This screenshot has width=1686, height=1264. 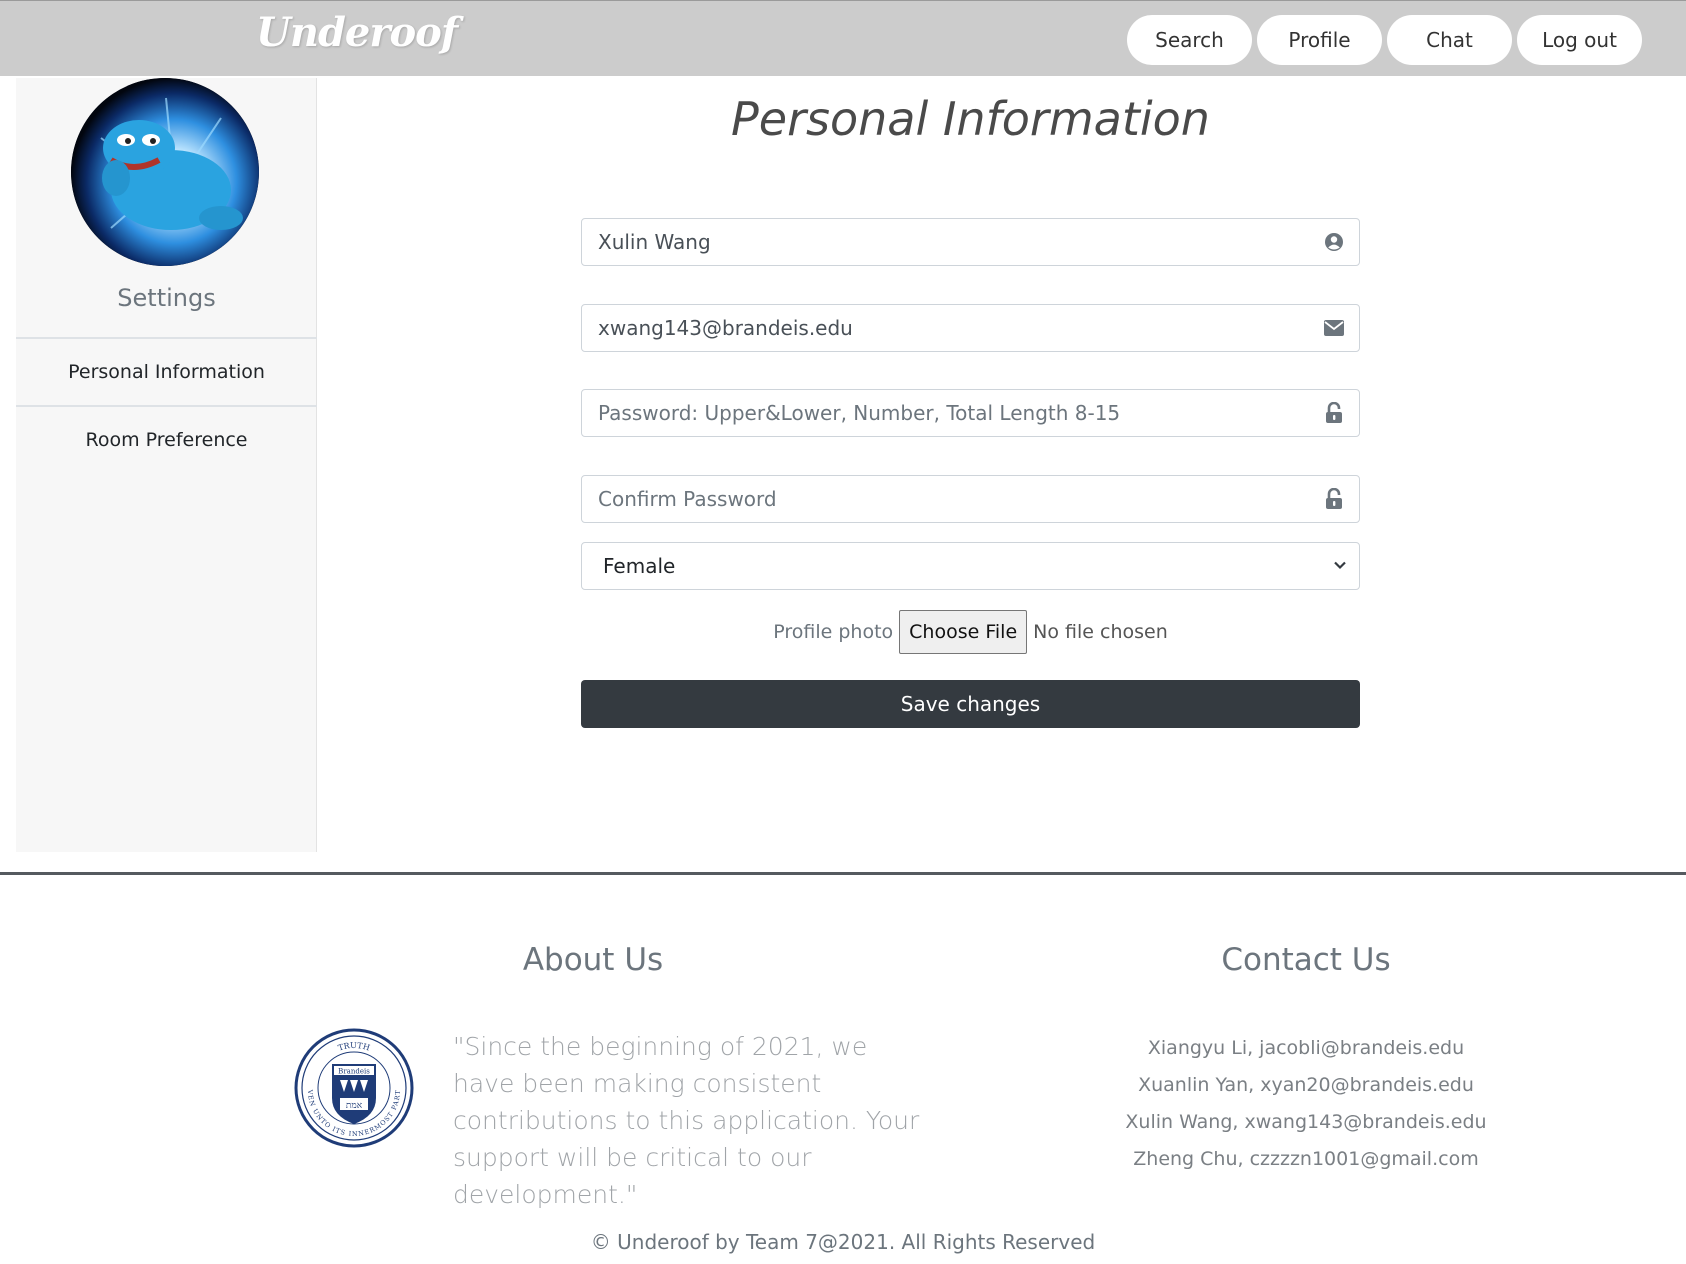 What do you see at coordinates (970, 704) in the screenshot?
I see `save-changes-button: Save changes` at bounding box center [970, 704].